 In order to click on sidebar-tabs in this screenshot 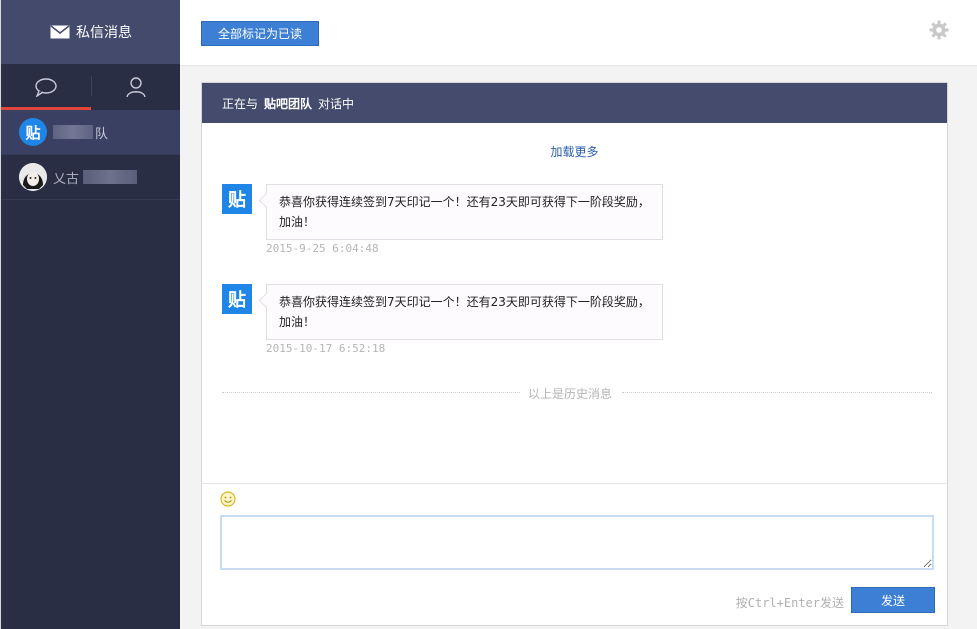, I will do `click(91, 87)`.